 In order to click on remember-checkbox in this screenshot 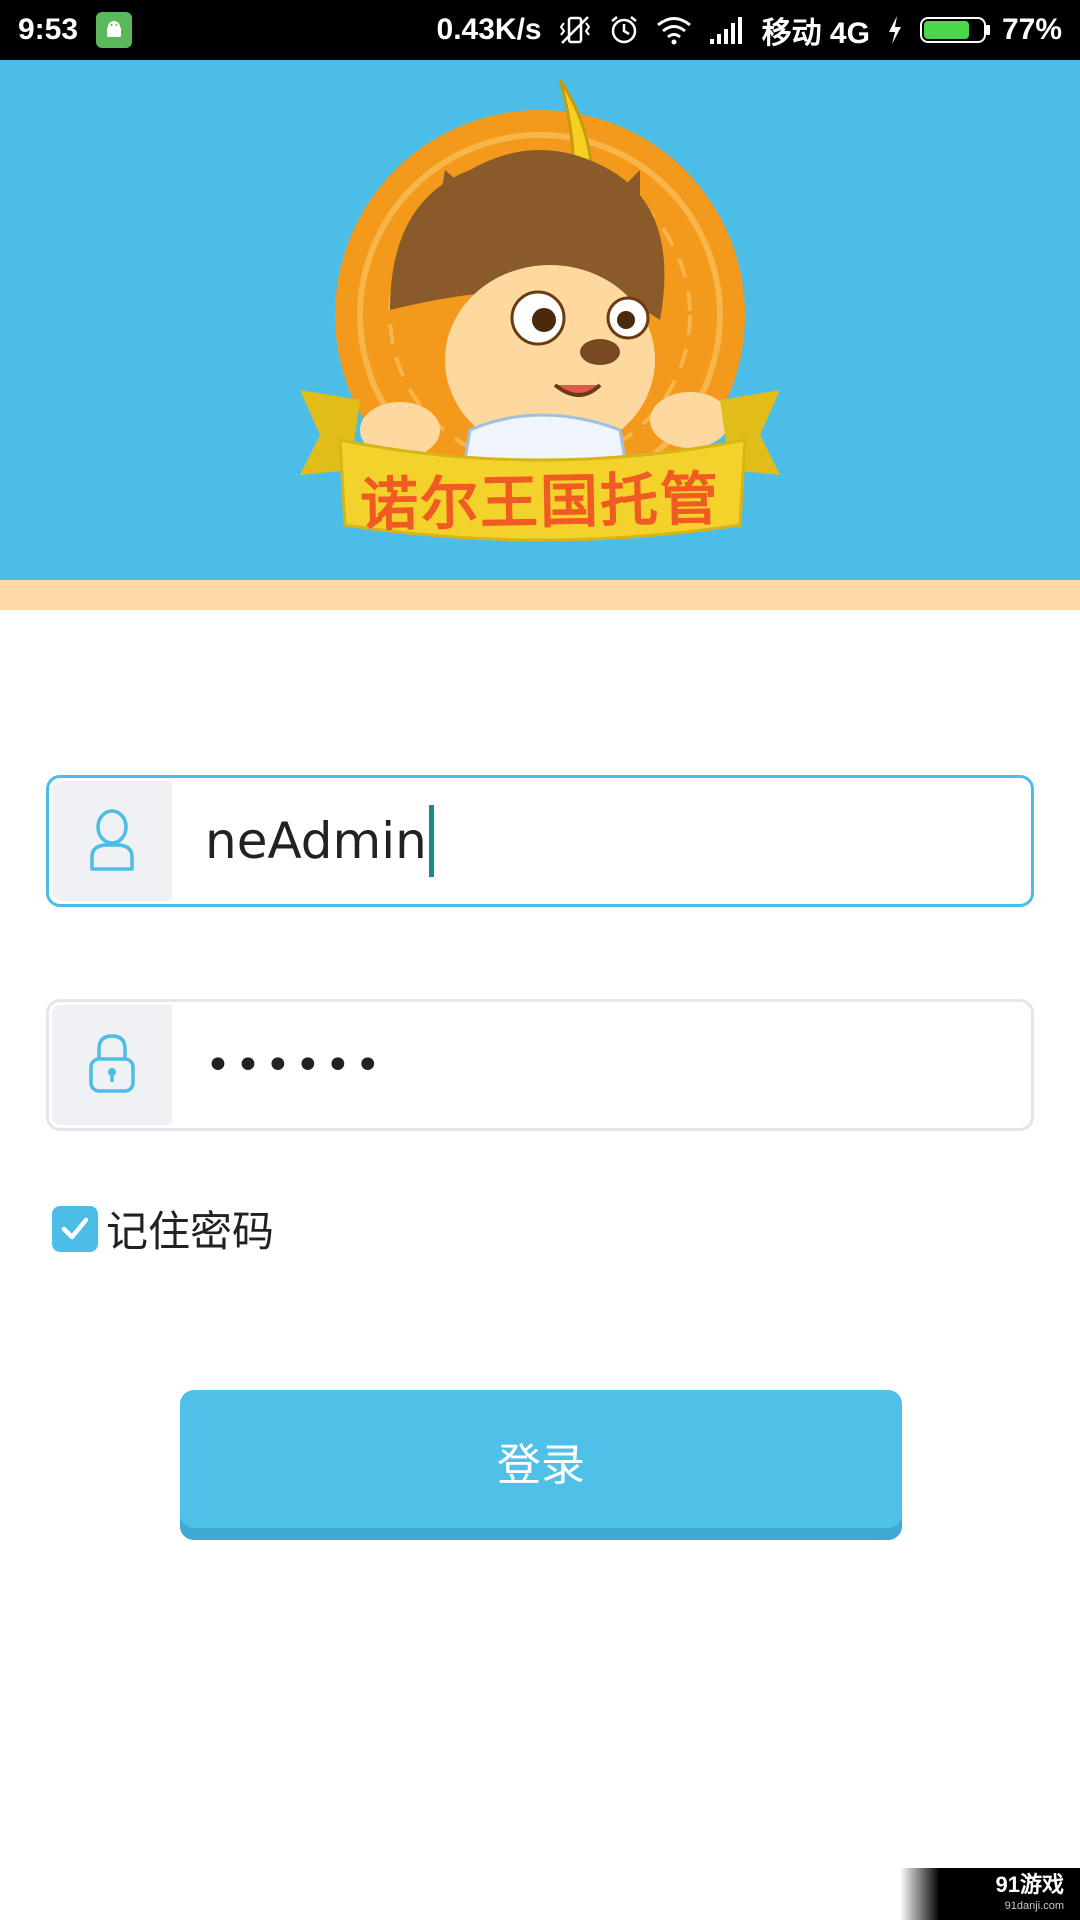, I will do `click(75, 1228)`.